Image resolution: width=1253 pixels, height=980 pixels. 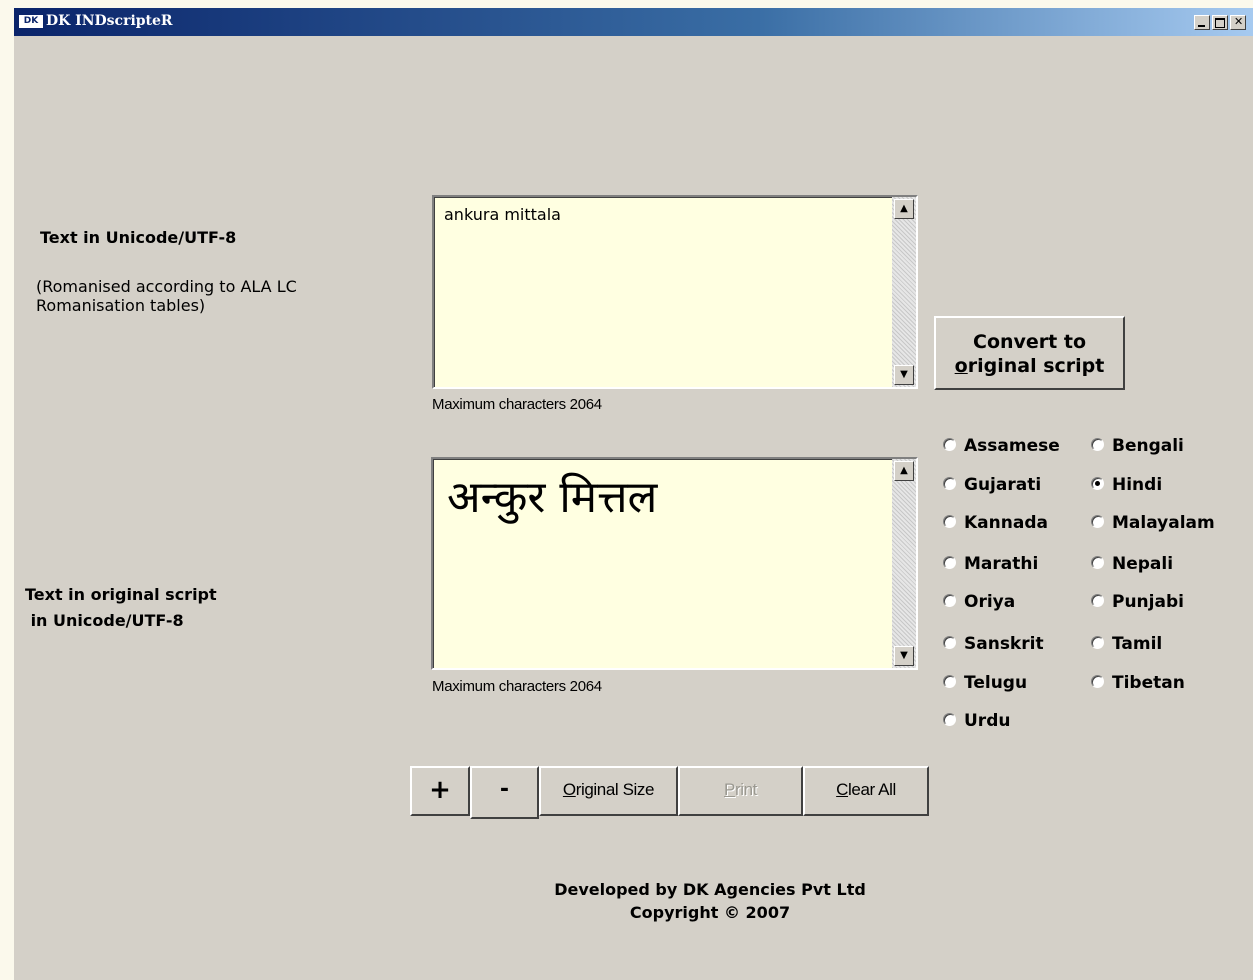 I want to click on radio-malayalam: Malayalam, so click(x=1153, y=523).